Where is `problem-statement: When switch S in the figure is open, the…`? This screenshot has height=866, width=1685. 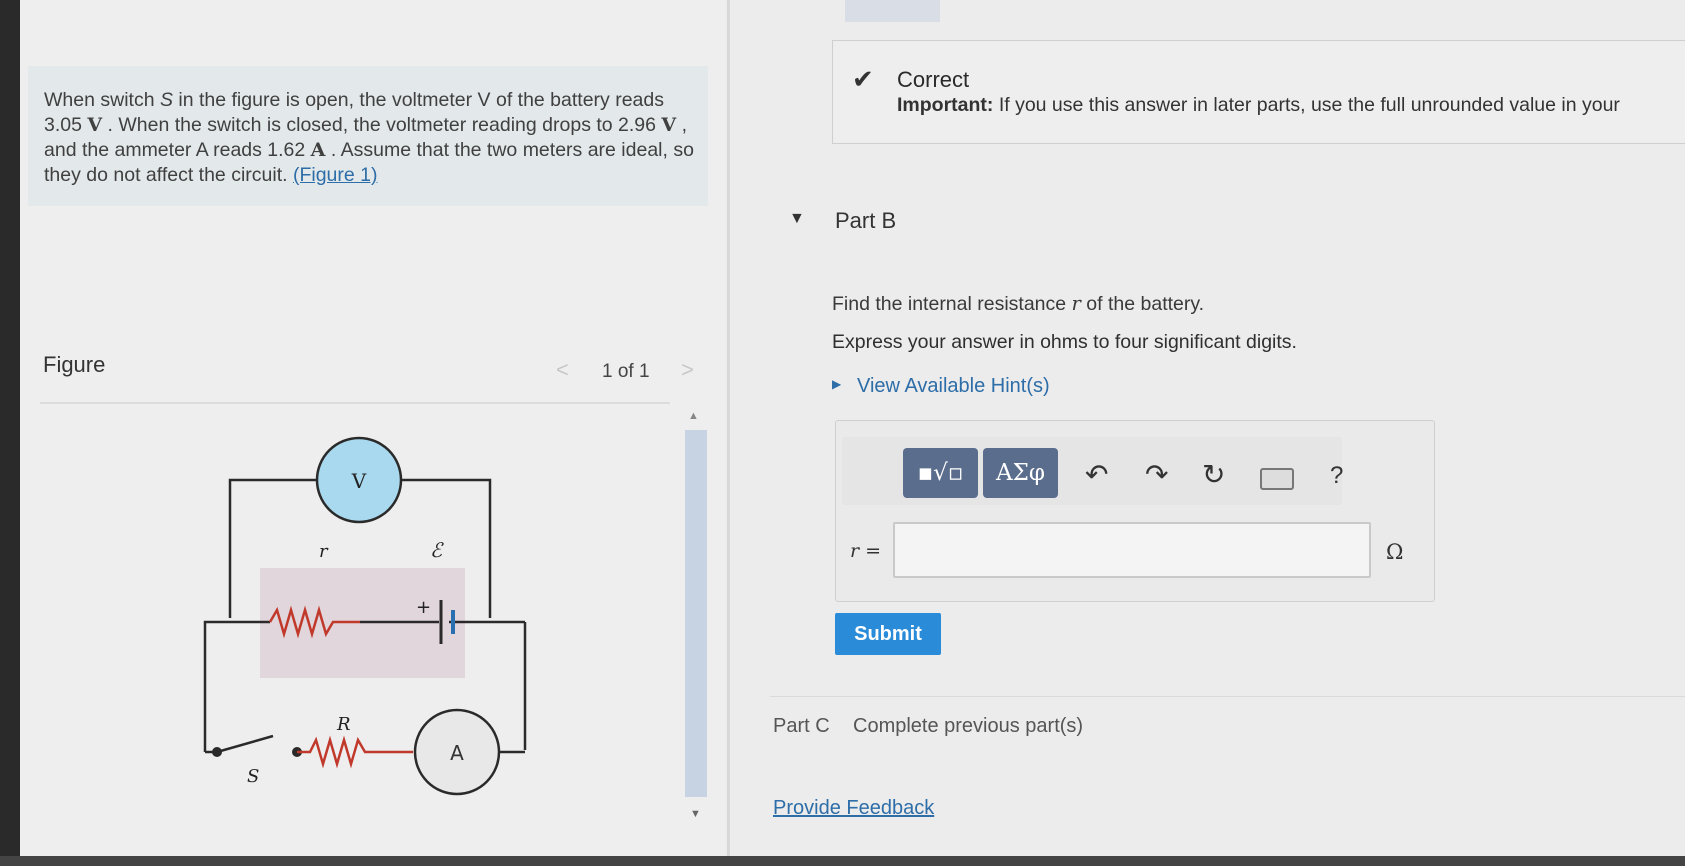 problem-statement: When switch S in the figure is open, the… is located at coordinates (369, 138).